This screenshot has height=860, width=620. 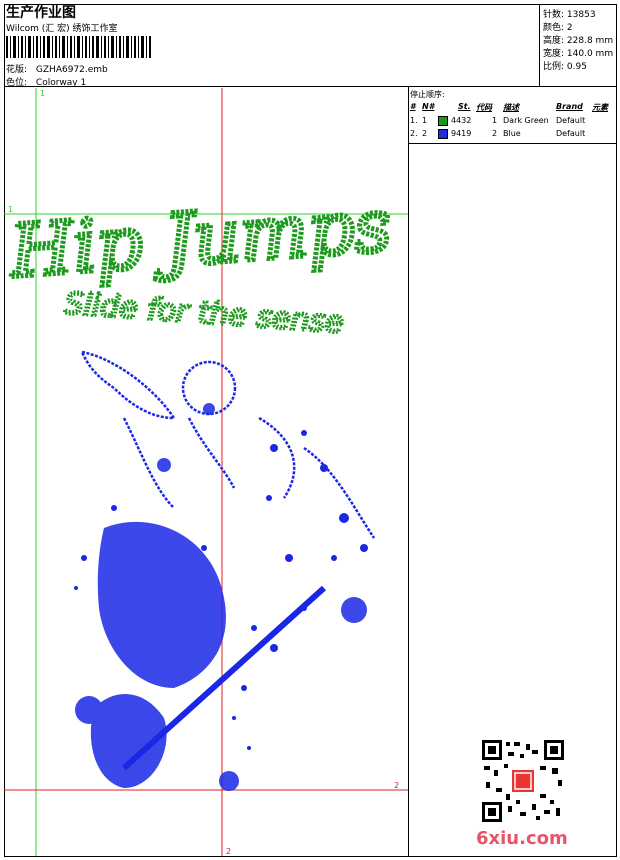 I want to click on design-line1: Hip Jumps, so click(x=200, y=238).